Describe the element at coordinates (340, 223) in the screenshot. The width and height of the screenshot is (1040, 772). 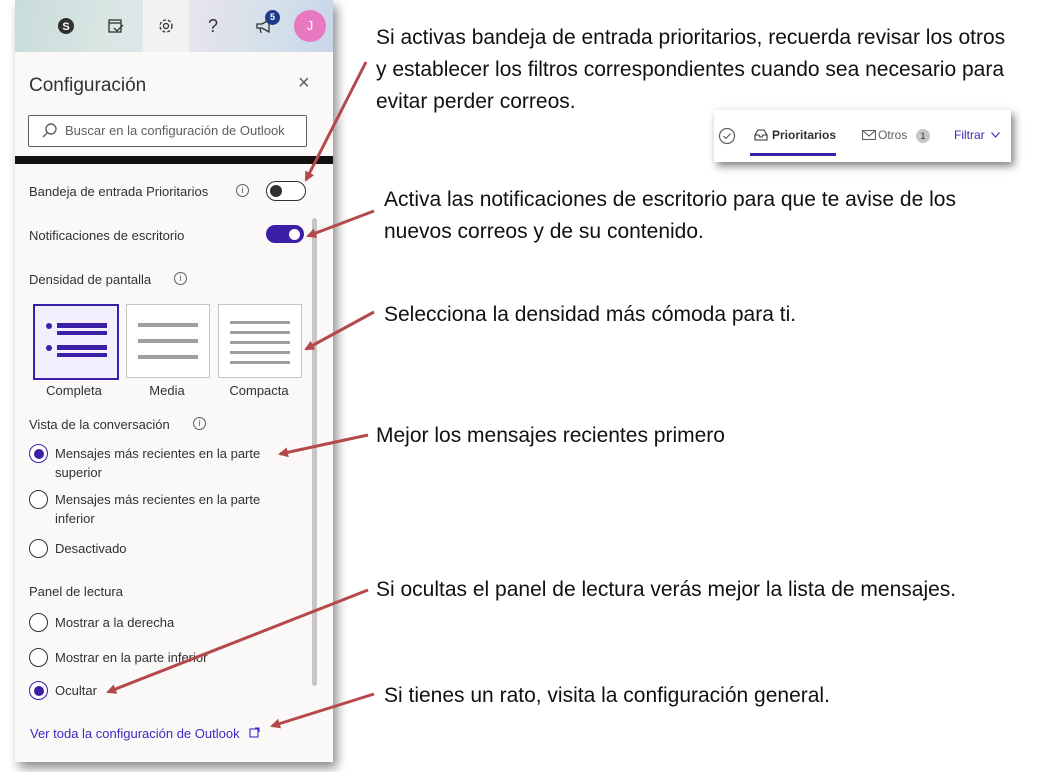
I see `arrow-notifications` at that location.